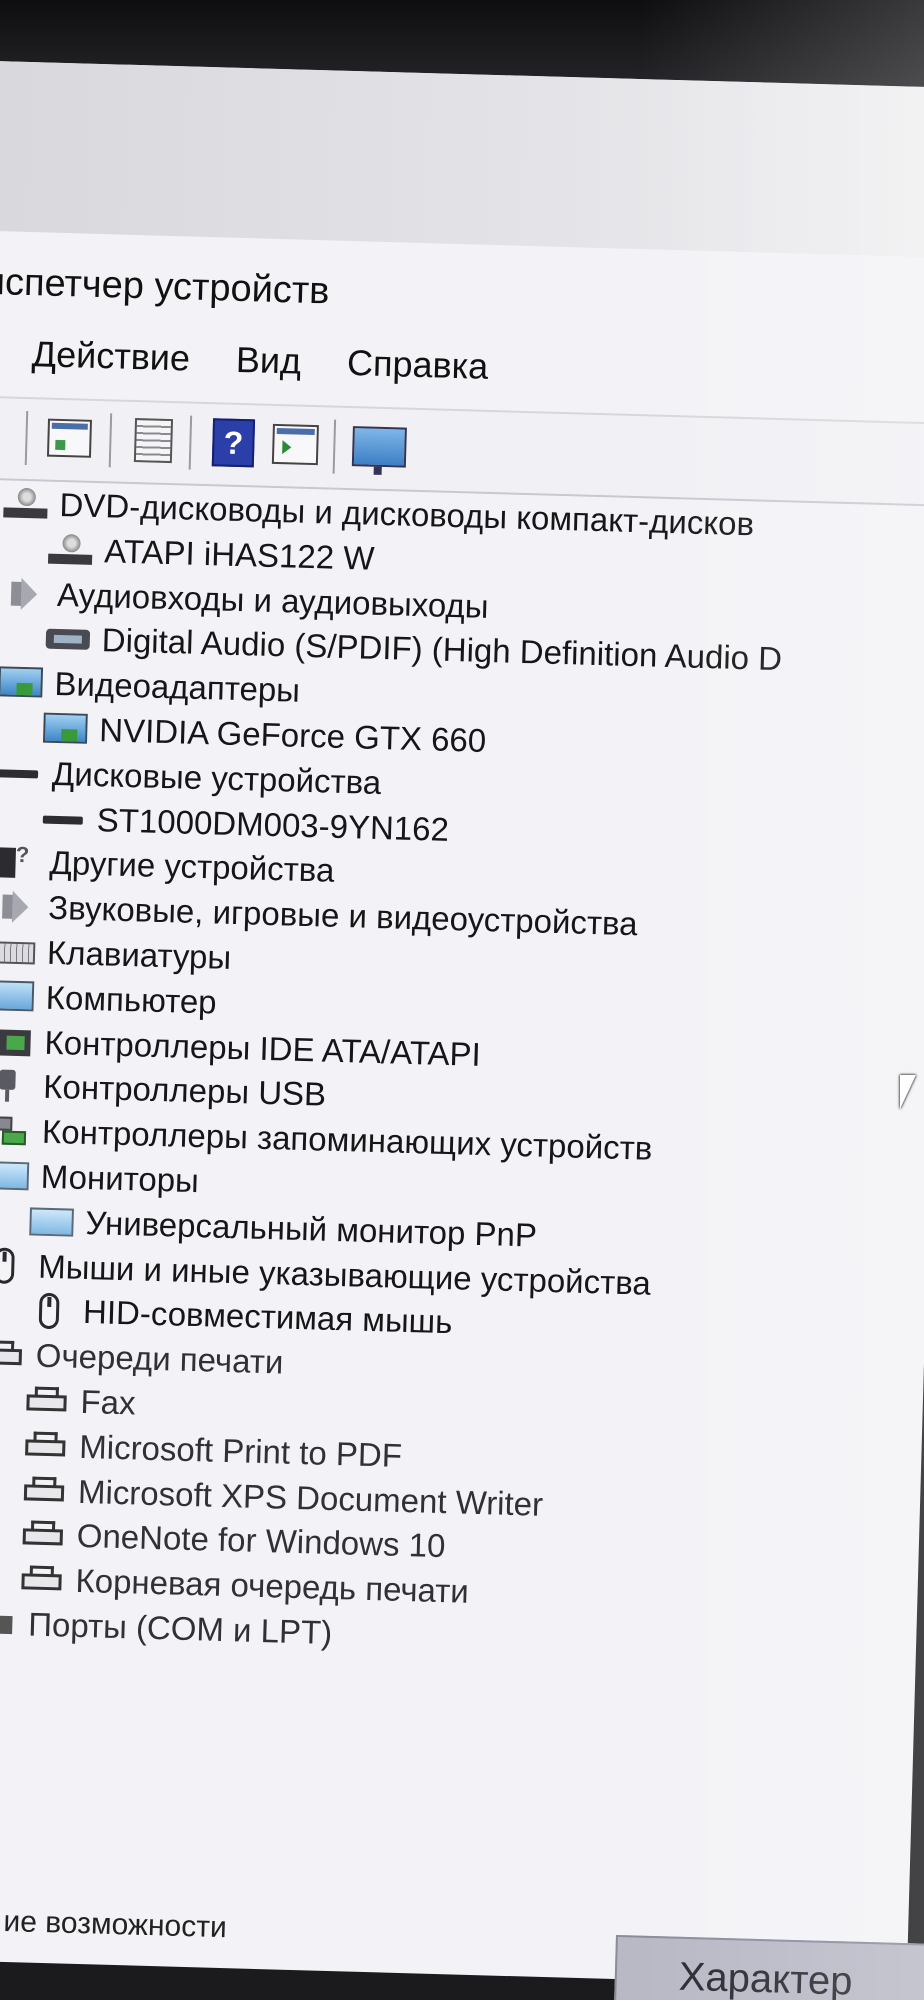  What do you see at coordinates (16, 1041) in the screenshot?
I see `ide-controller-icon` at bounding box center [16, 1041].